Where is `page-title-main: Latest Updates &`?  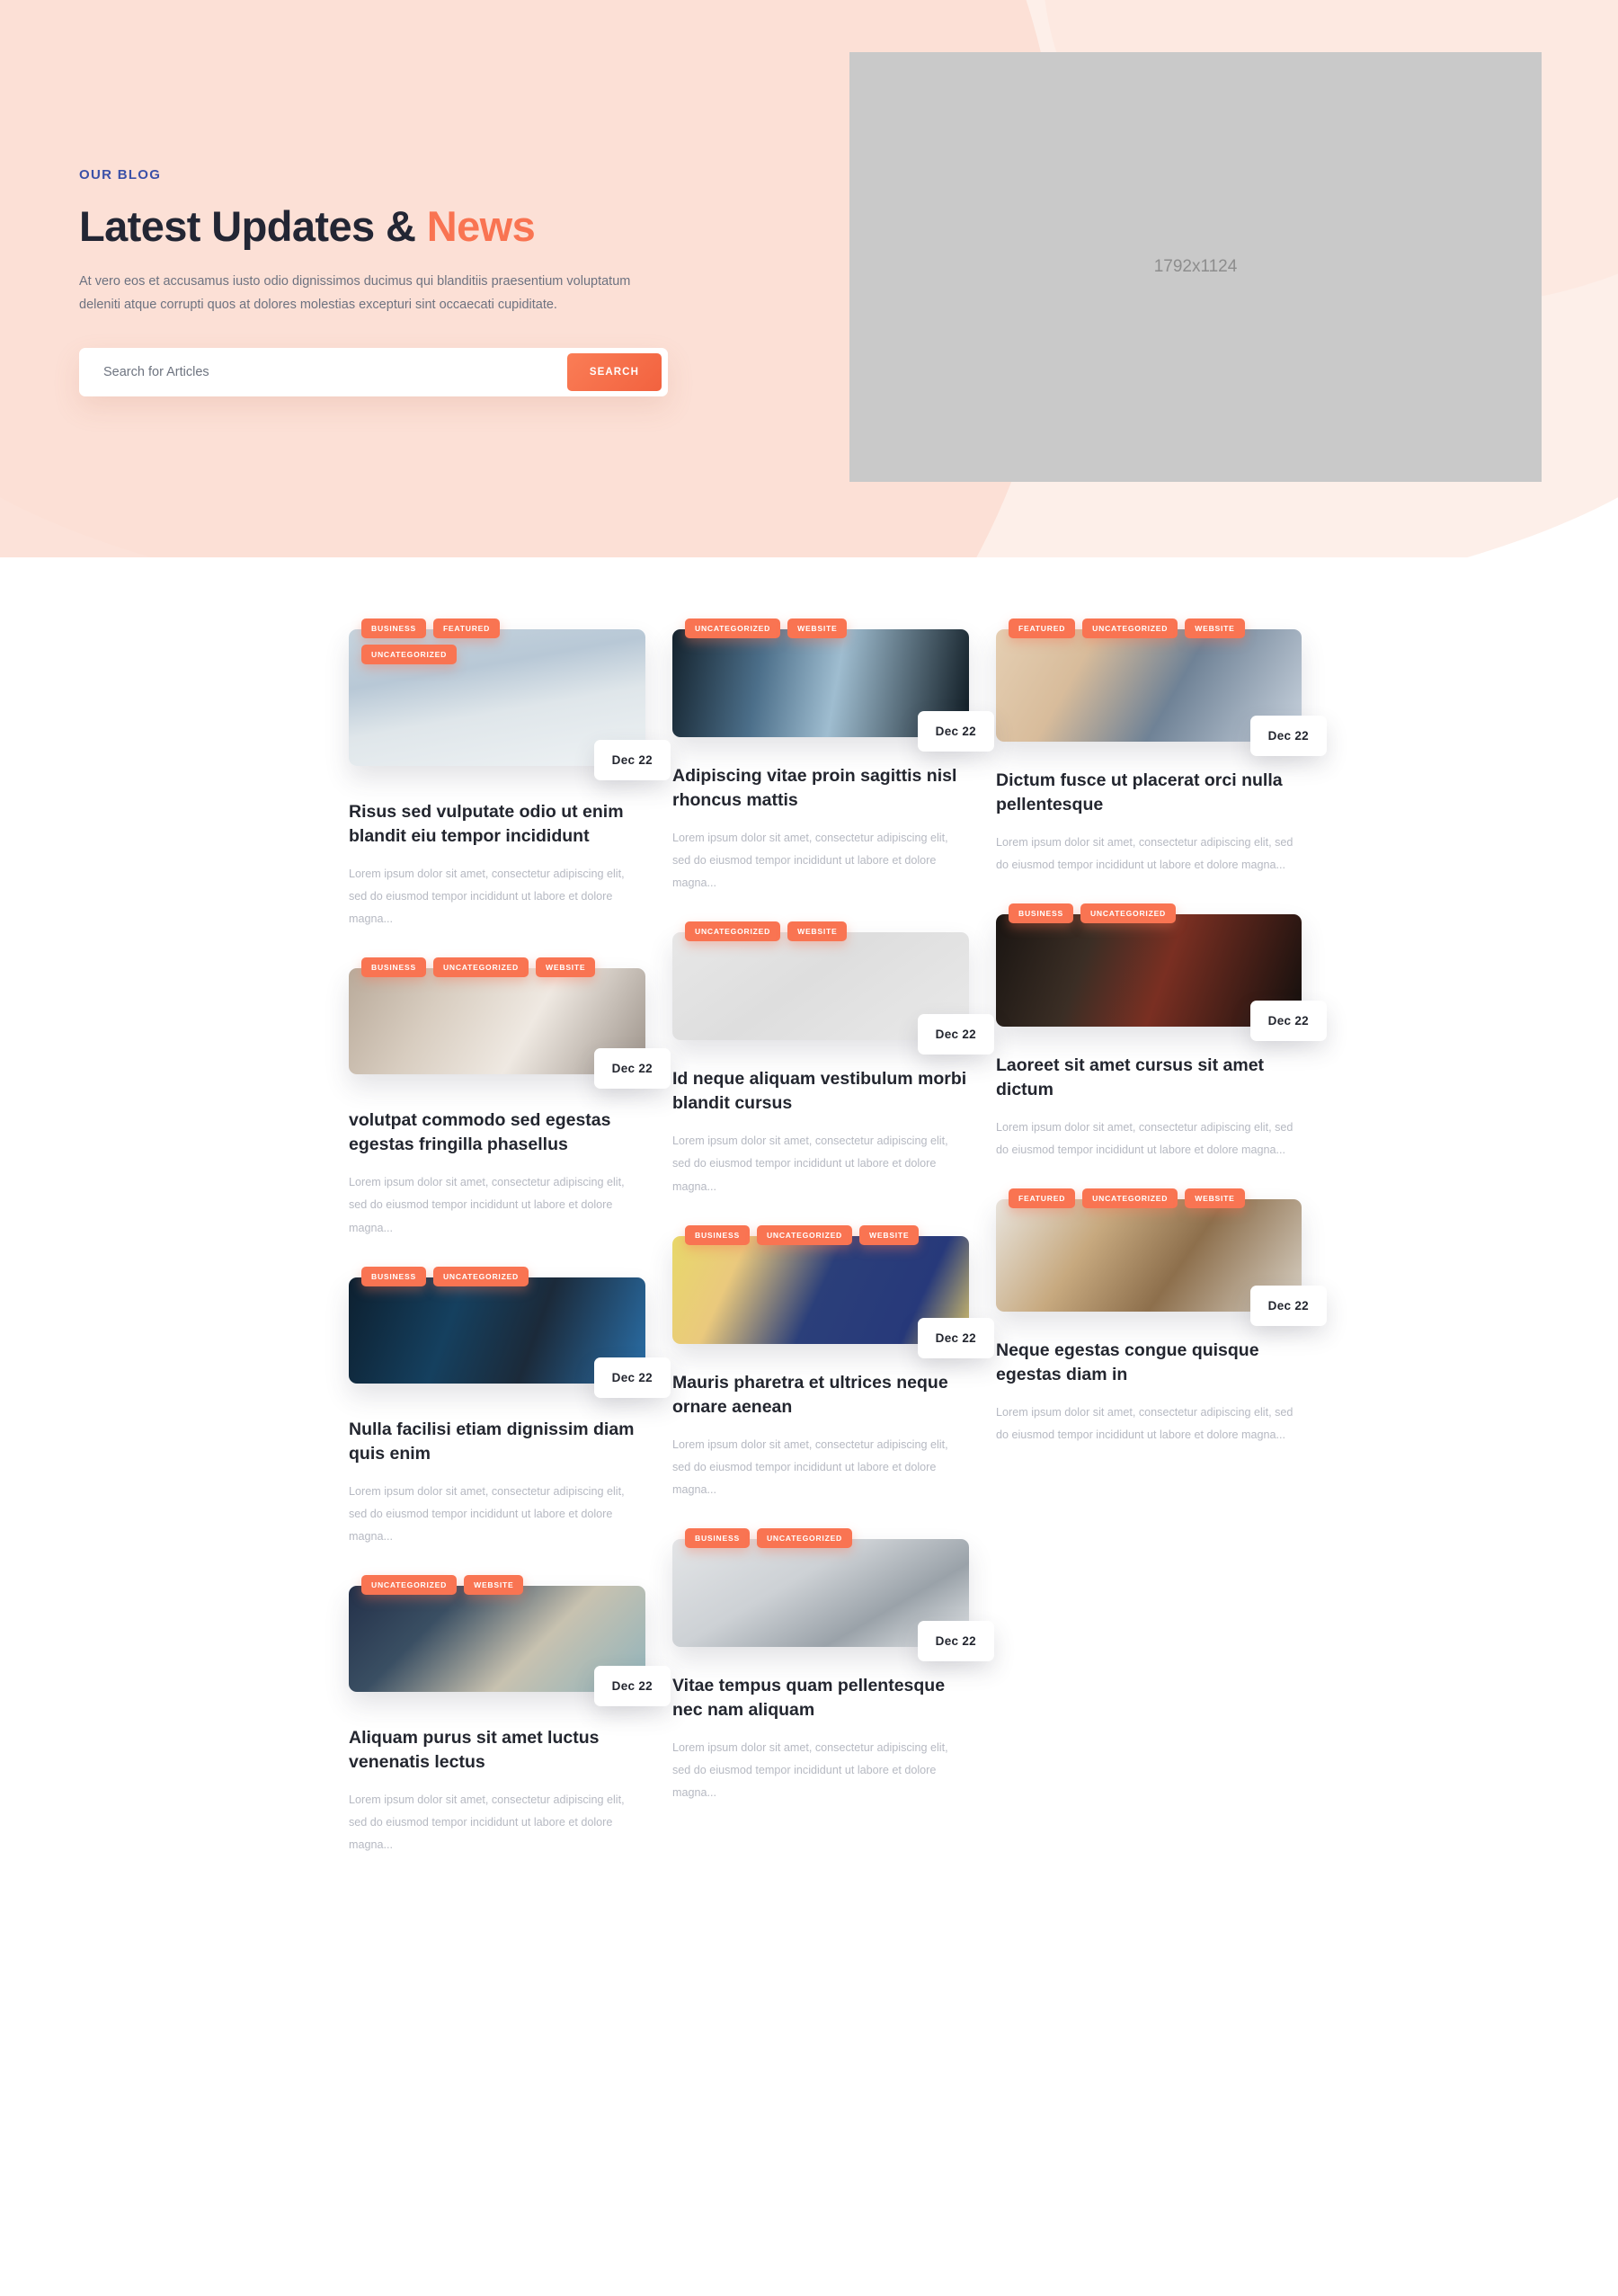
page-title-main: Latest Updates & is located at coordinates (253, 226).